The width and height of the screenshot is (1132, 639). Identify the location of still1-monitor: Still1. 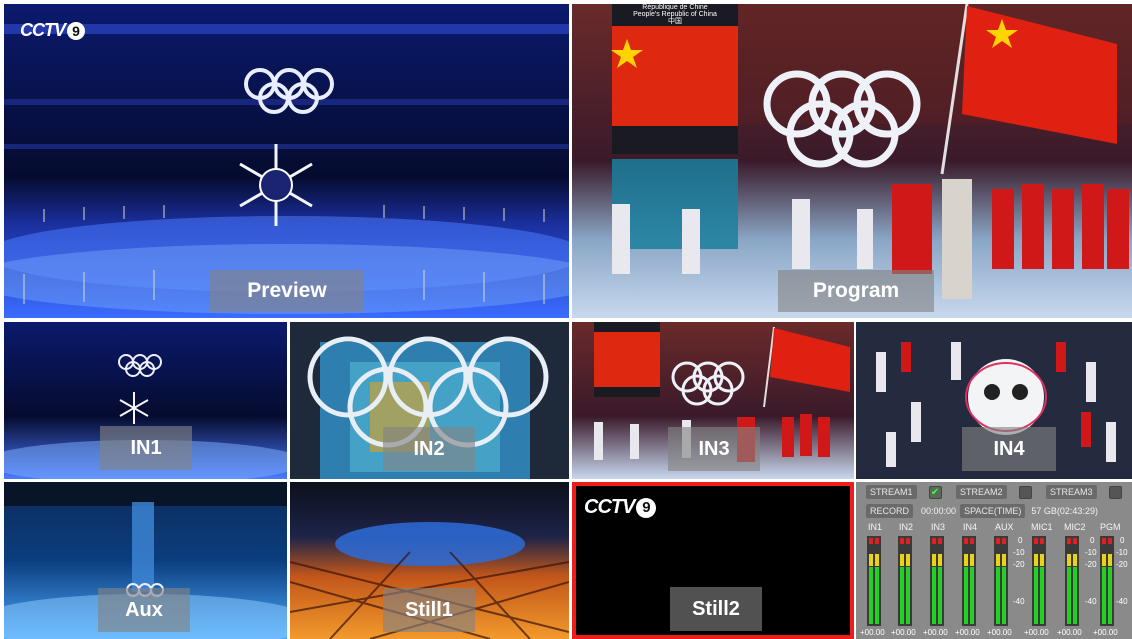
(429, 560).